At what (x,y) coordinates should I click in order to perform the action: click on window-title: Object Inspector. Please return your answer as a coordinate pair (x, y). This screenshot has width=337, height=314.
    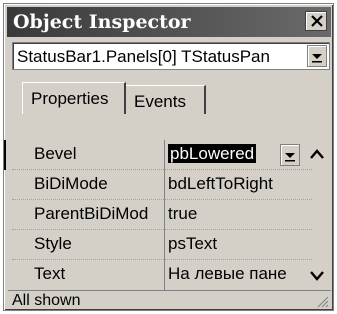
    Looking at the image, I should click on (102, 22).